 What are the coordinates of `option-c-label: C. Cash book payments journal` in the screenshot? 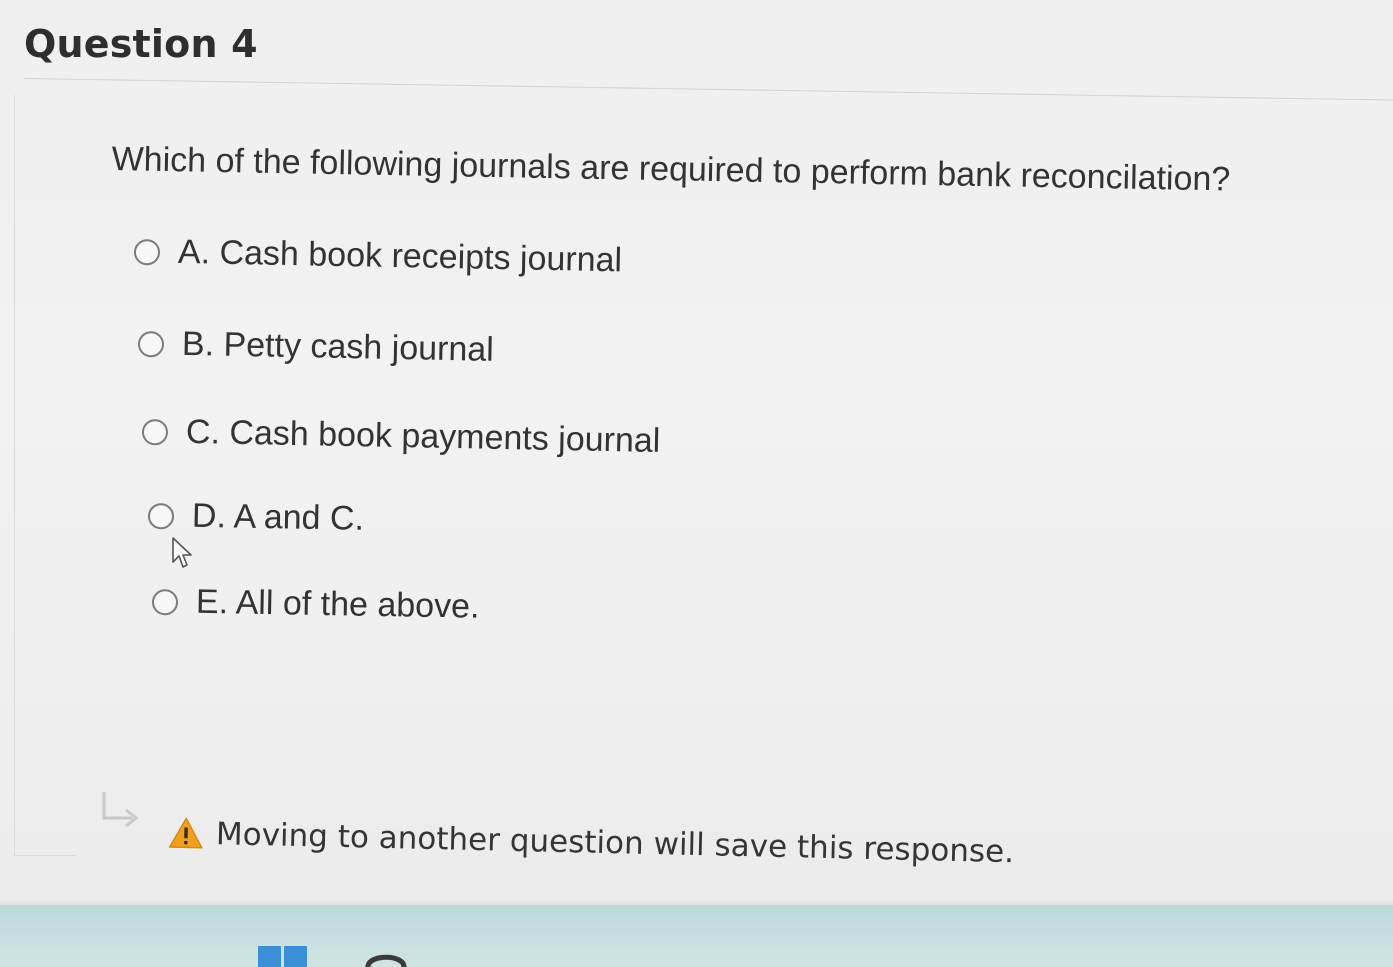 It's located at (423, 437).